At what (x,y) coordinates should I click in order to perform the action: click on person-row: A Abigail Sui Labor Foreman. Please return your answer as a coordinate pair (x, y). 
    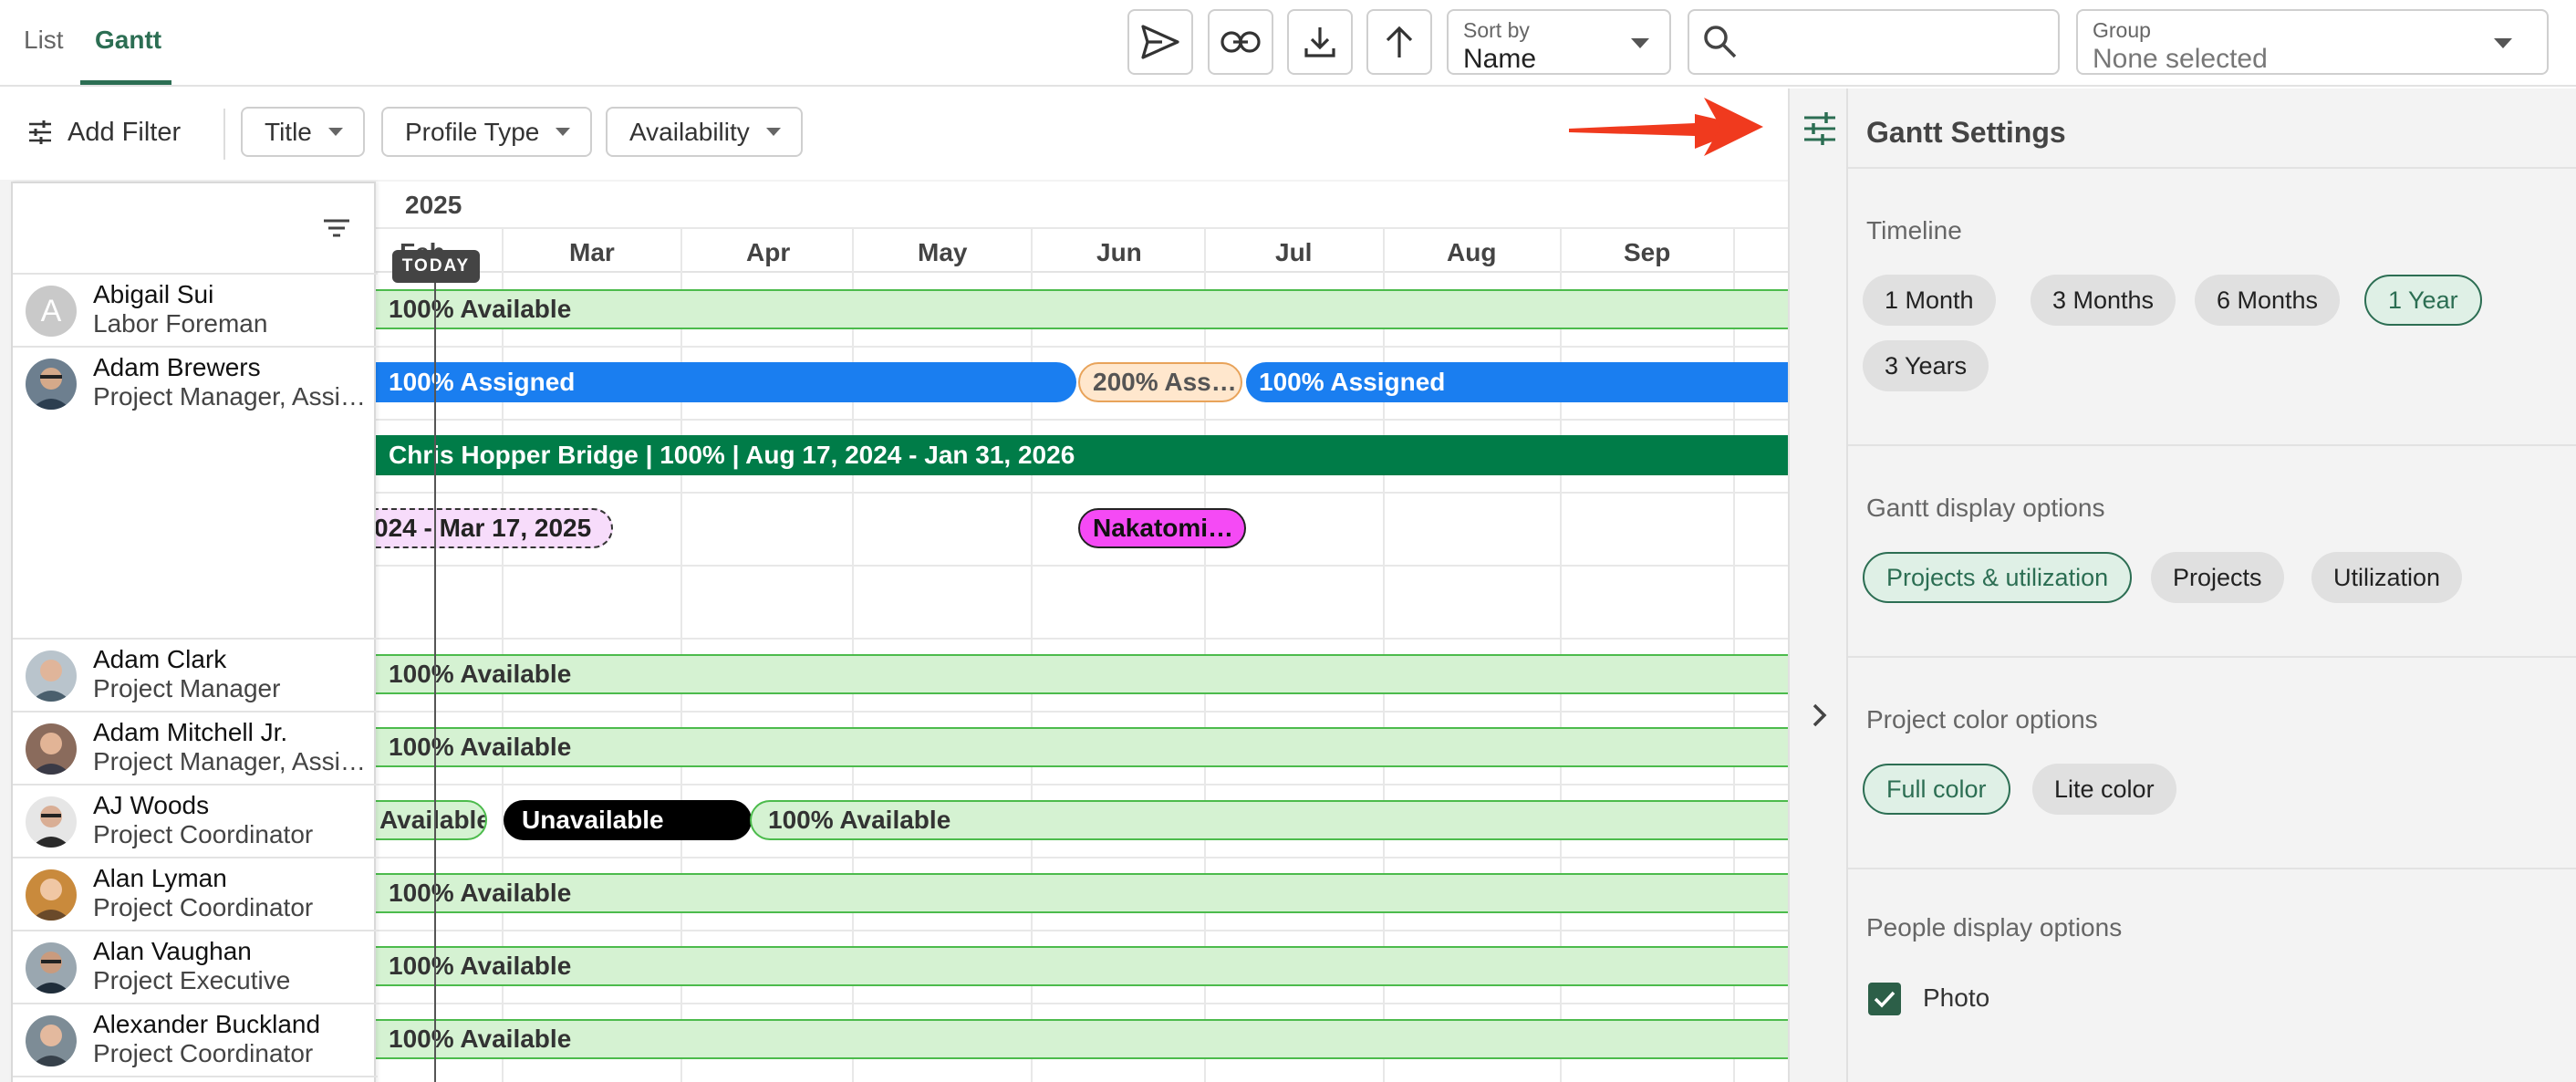
    Looking at the image, I should click on (195, 311).